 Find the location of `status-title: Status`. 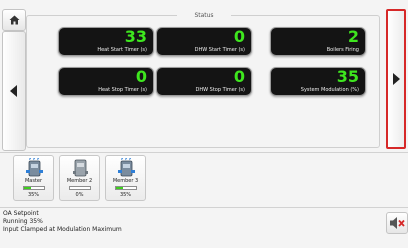

status-title: Status is located at coordinates (204, 16).